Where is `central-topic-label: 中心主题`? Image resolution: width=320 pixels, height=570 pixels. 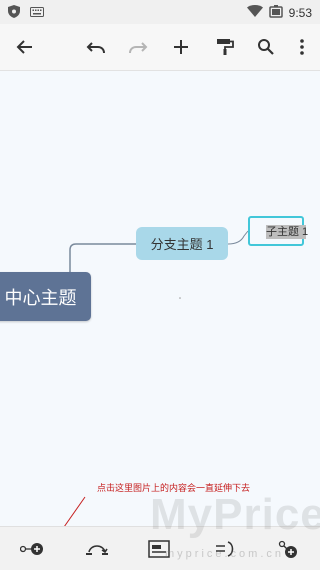
central-topic-label: 中心主题 is located at coordinates (40, 297).